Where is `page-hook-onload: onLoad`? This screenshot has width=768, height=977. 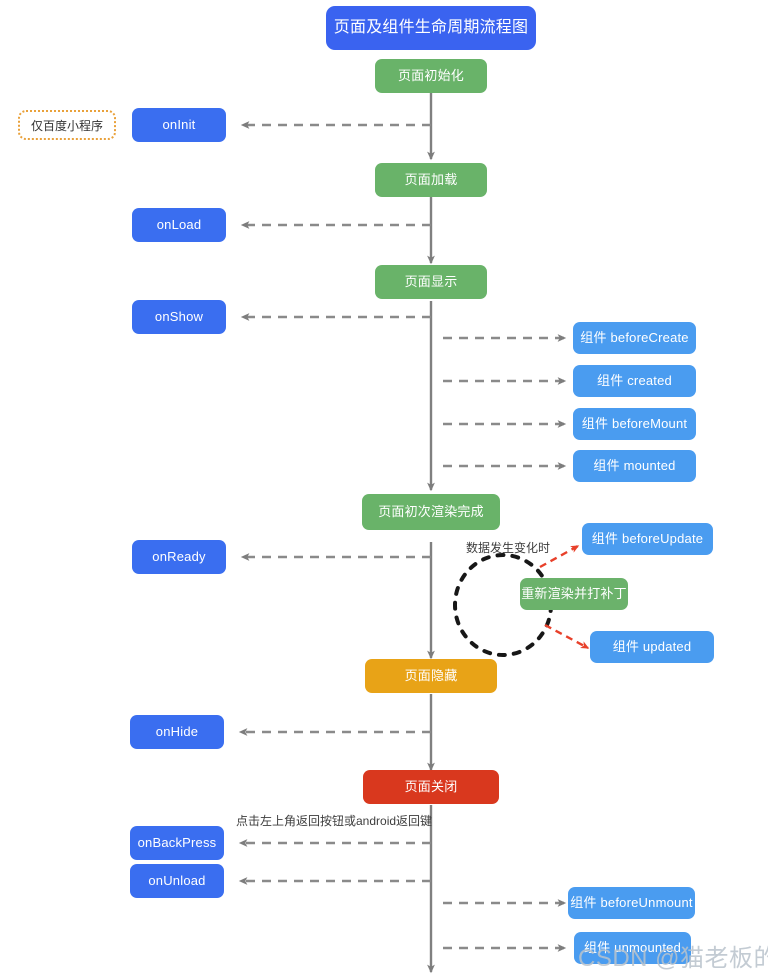 page-hook-onload: onLoad is located at coordinates (179, 225).